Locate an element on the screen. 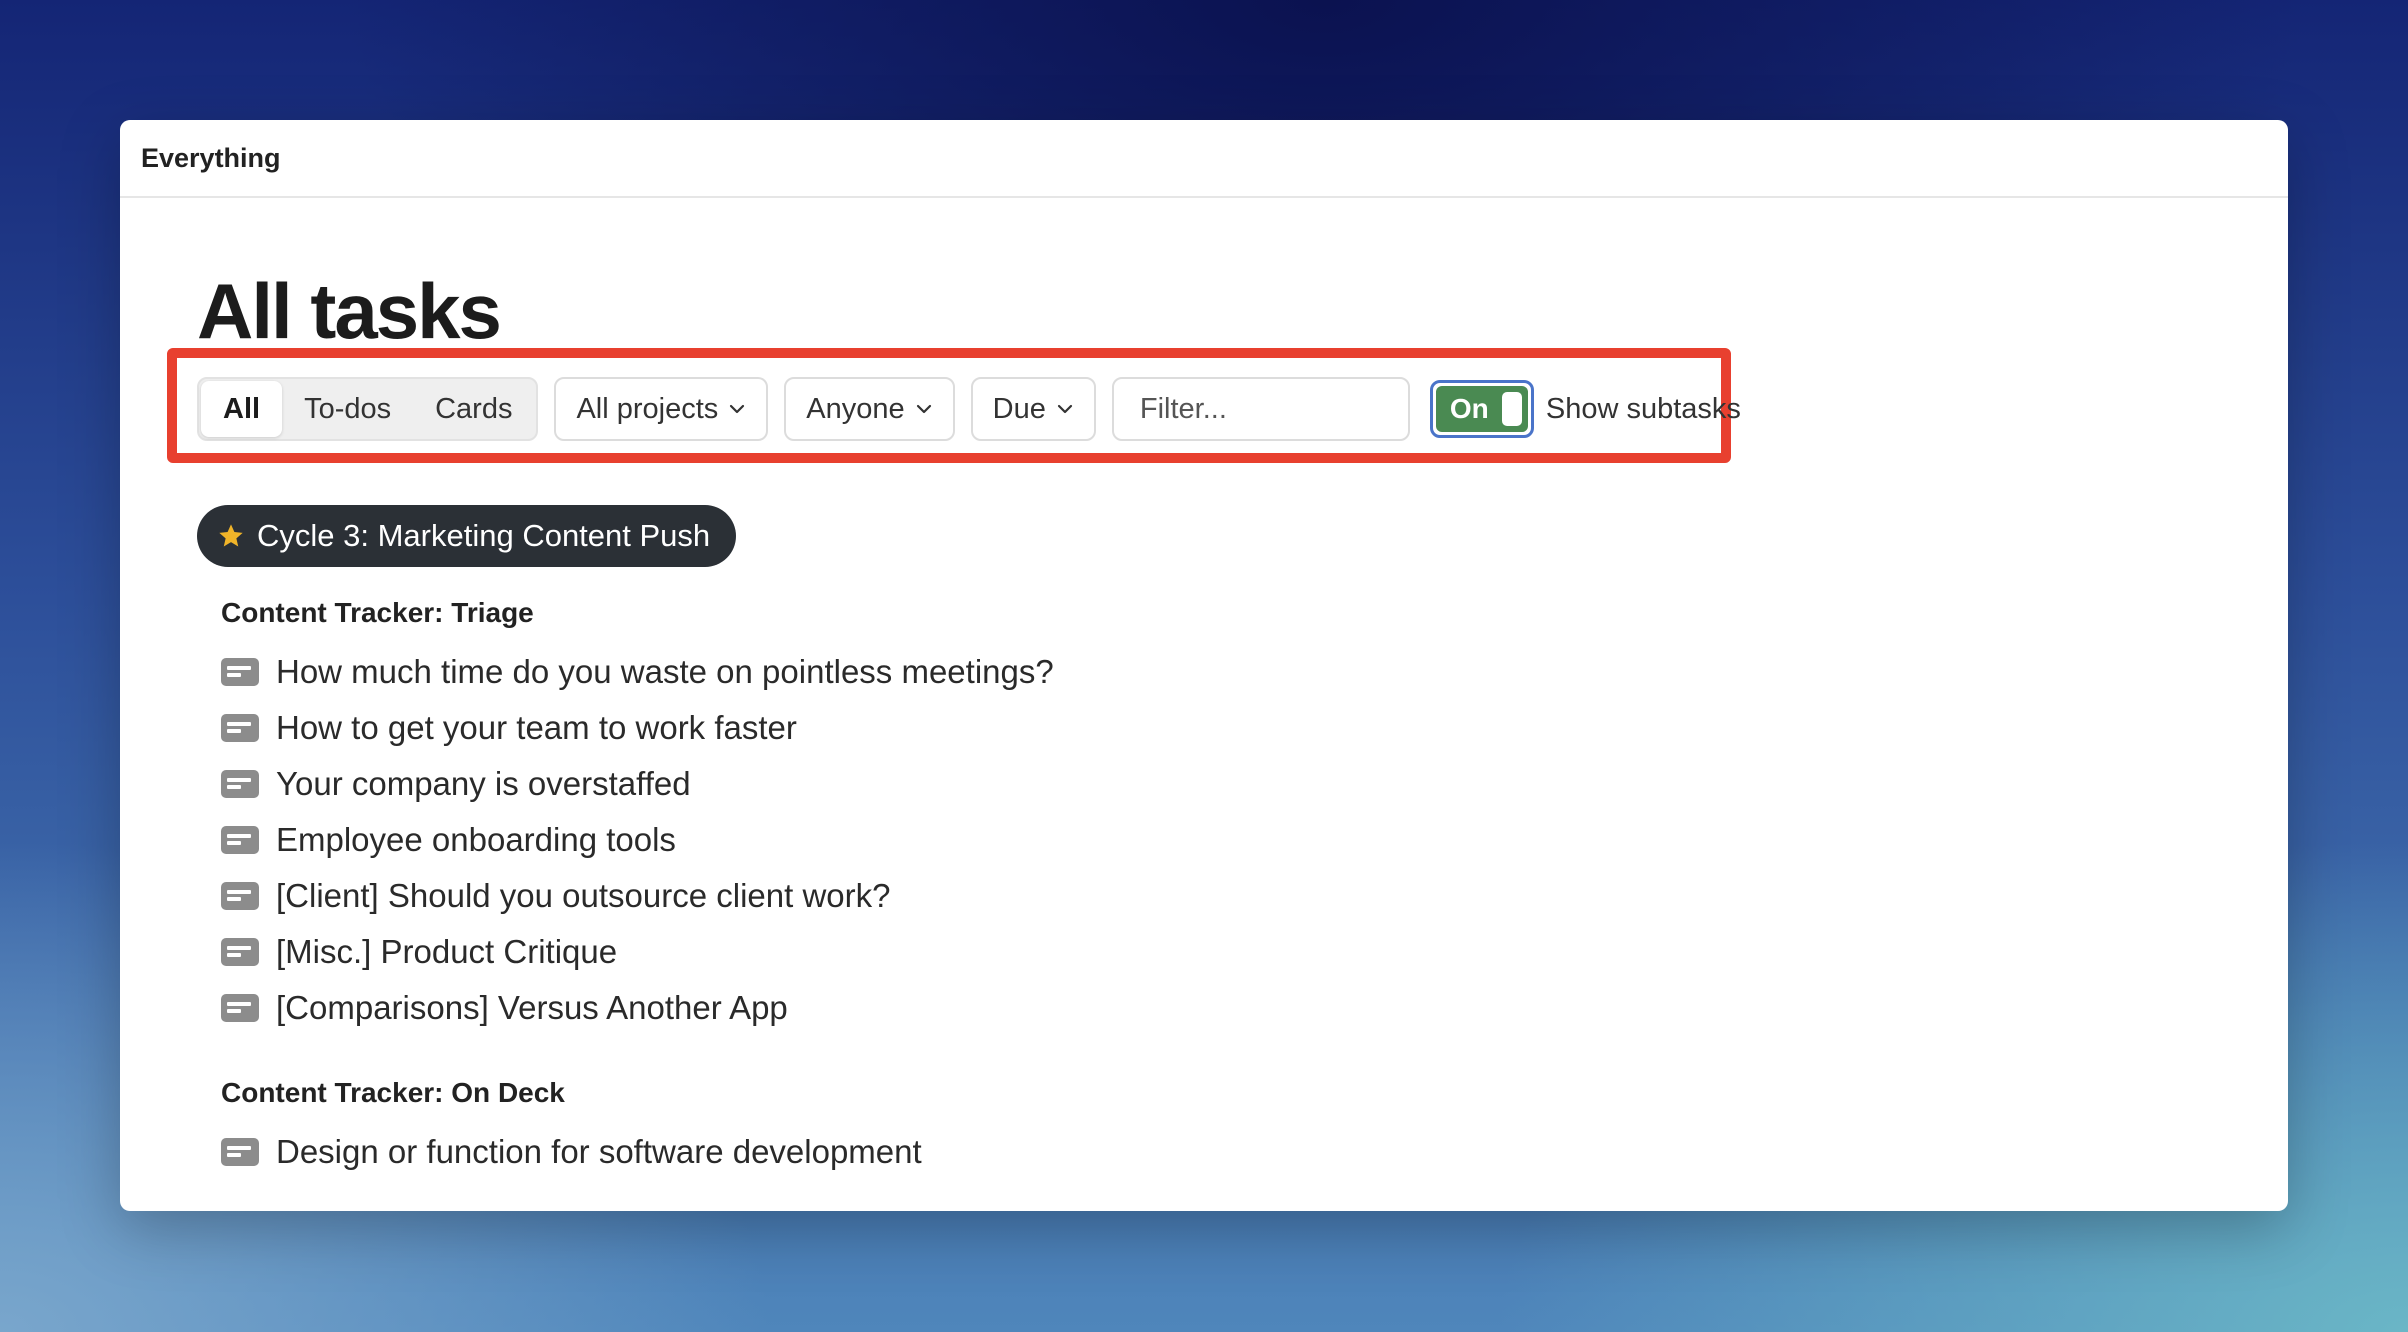  star-icon is located at coordinates (231, 535).